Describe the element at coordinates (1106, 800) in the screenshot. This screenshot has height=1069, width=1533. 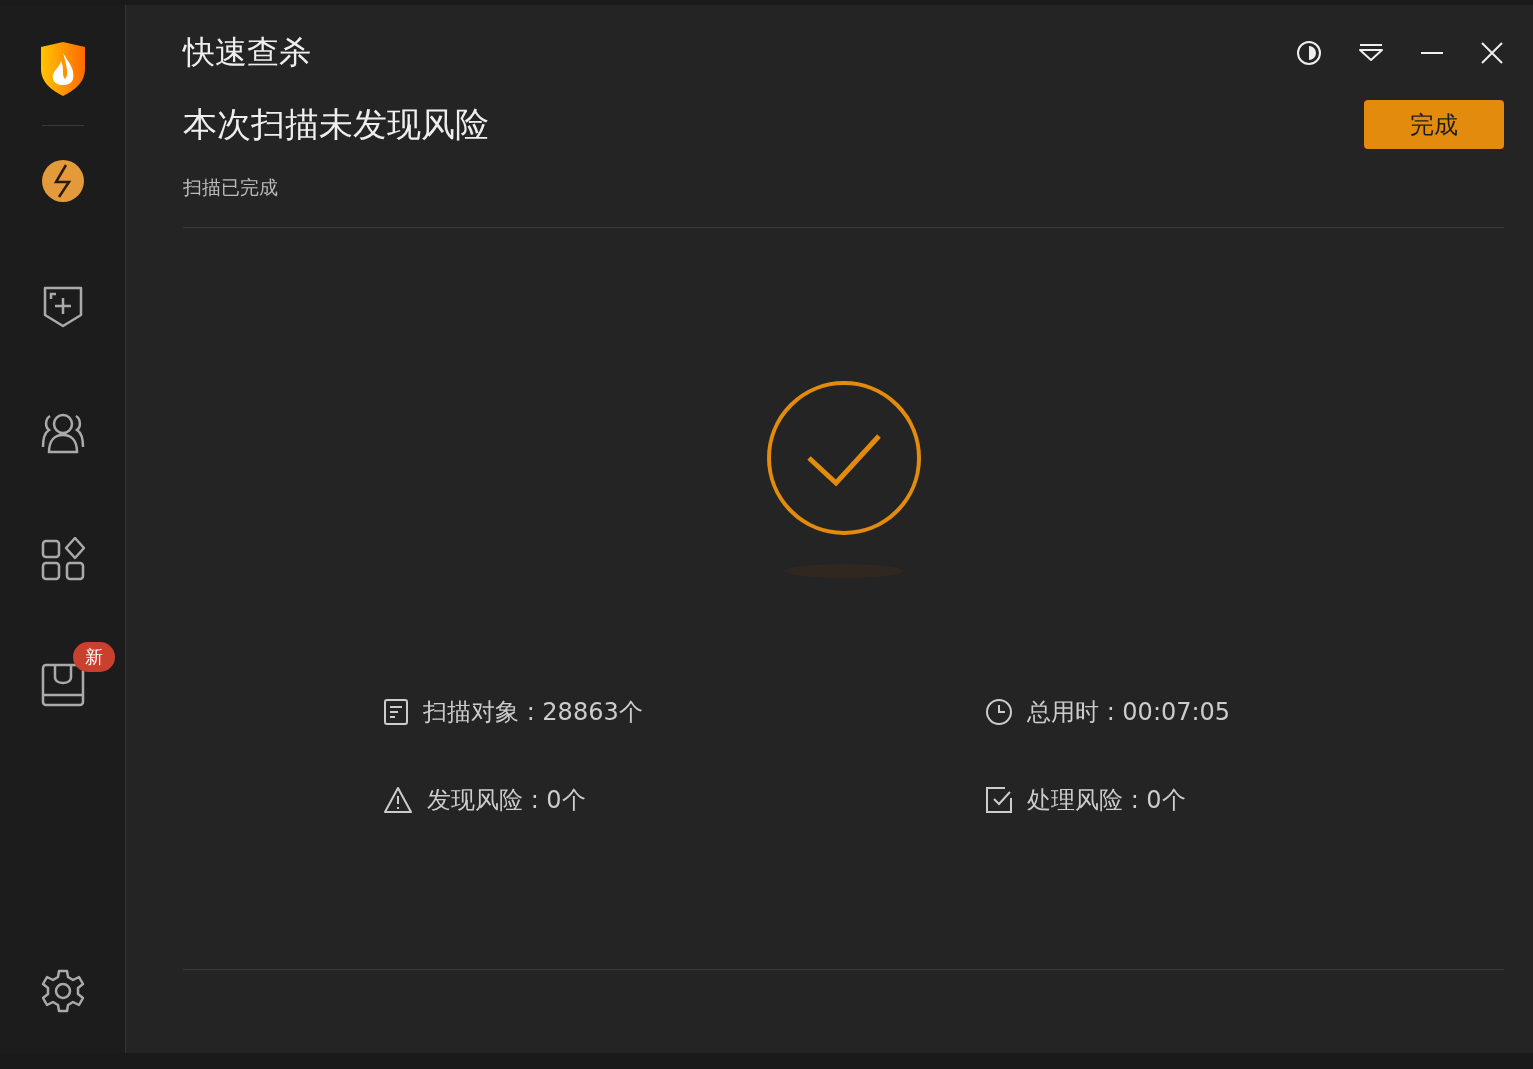
I see `stat-label: 处理风险 : 0个` at that location.